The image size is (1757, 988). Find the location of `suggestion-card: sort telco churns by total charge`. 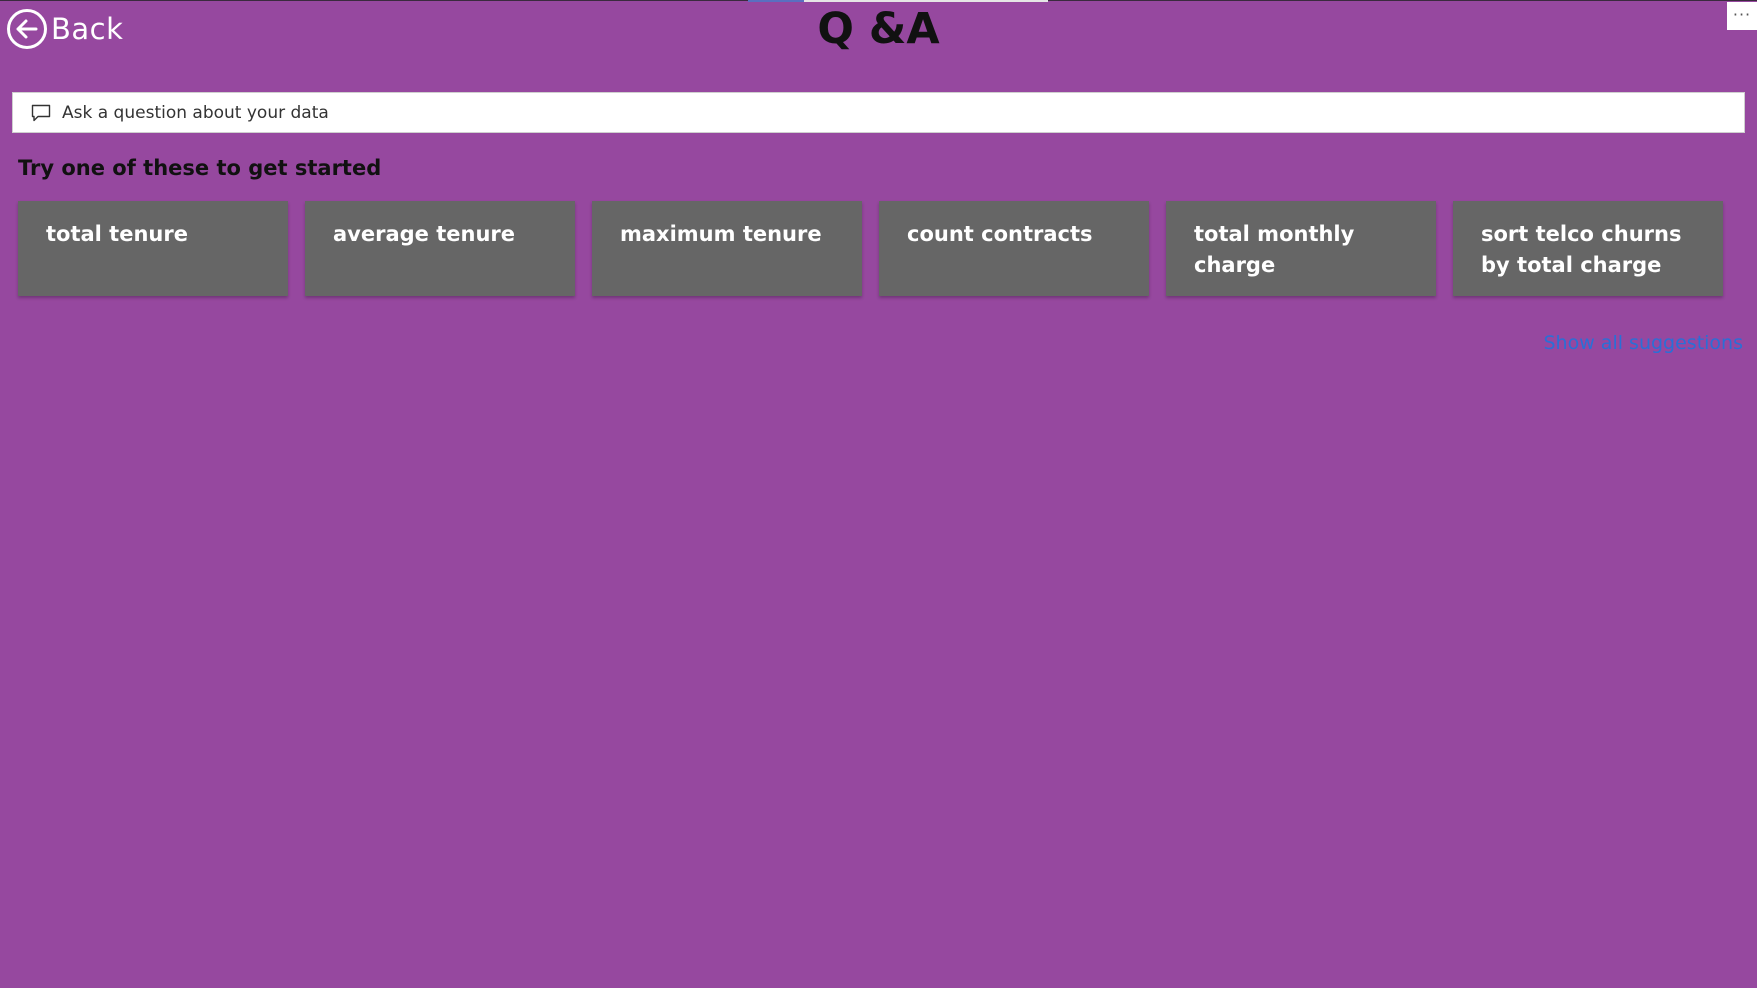

suggestion-card: sort telco churns by total charge is located at coordinates (1588, 248).